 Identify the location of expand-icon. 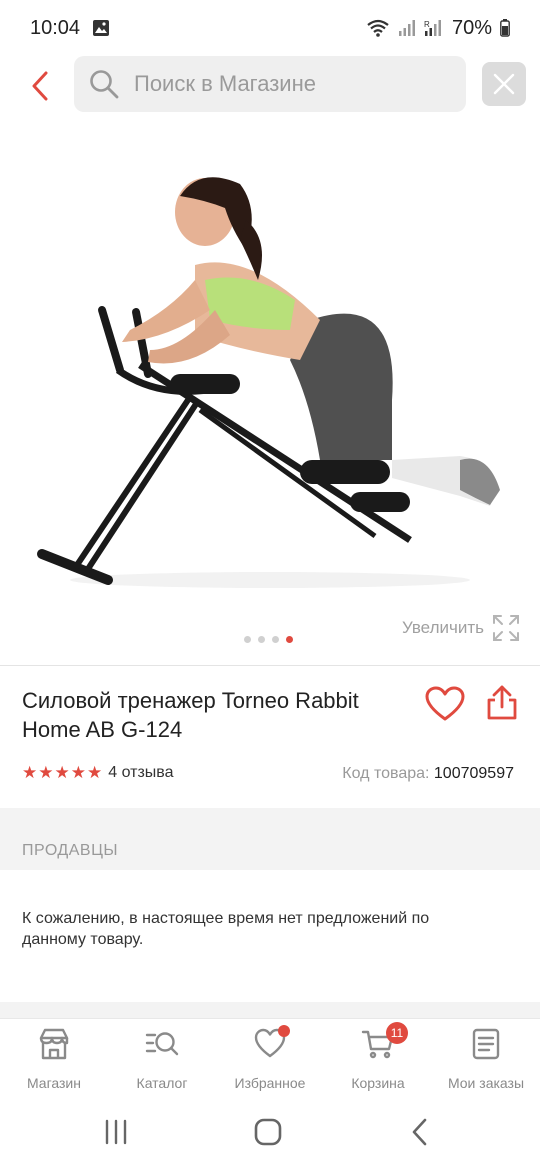
(506, 628).